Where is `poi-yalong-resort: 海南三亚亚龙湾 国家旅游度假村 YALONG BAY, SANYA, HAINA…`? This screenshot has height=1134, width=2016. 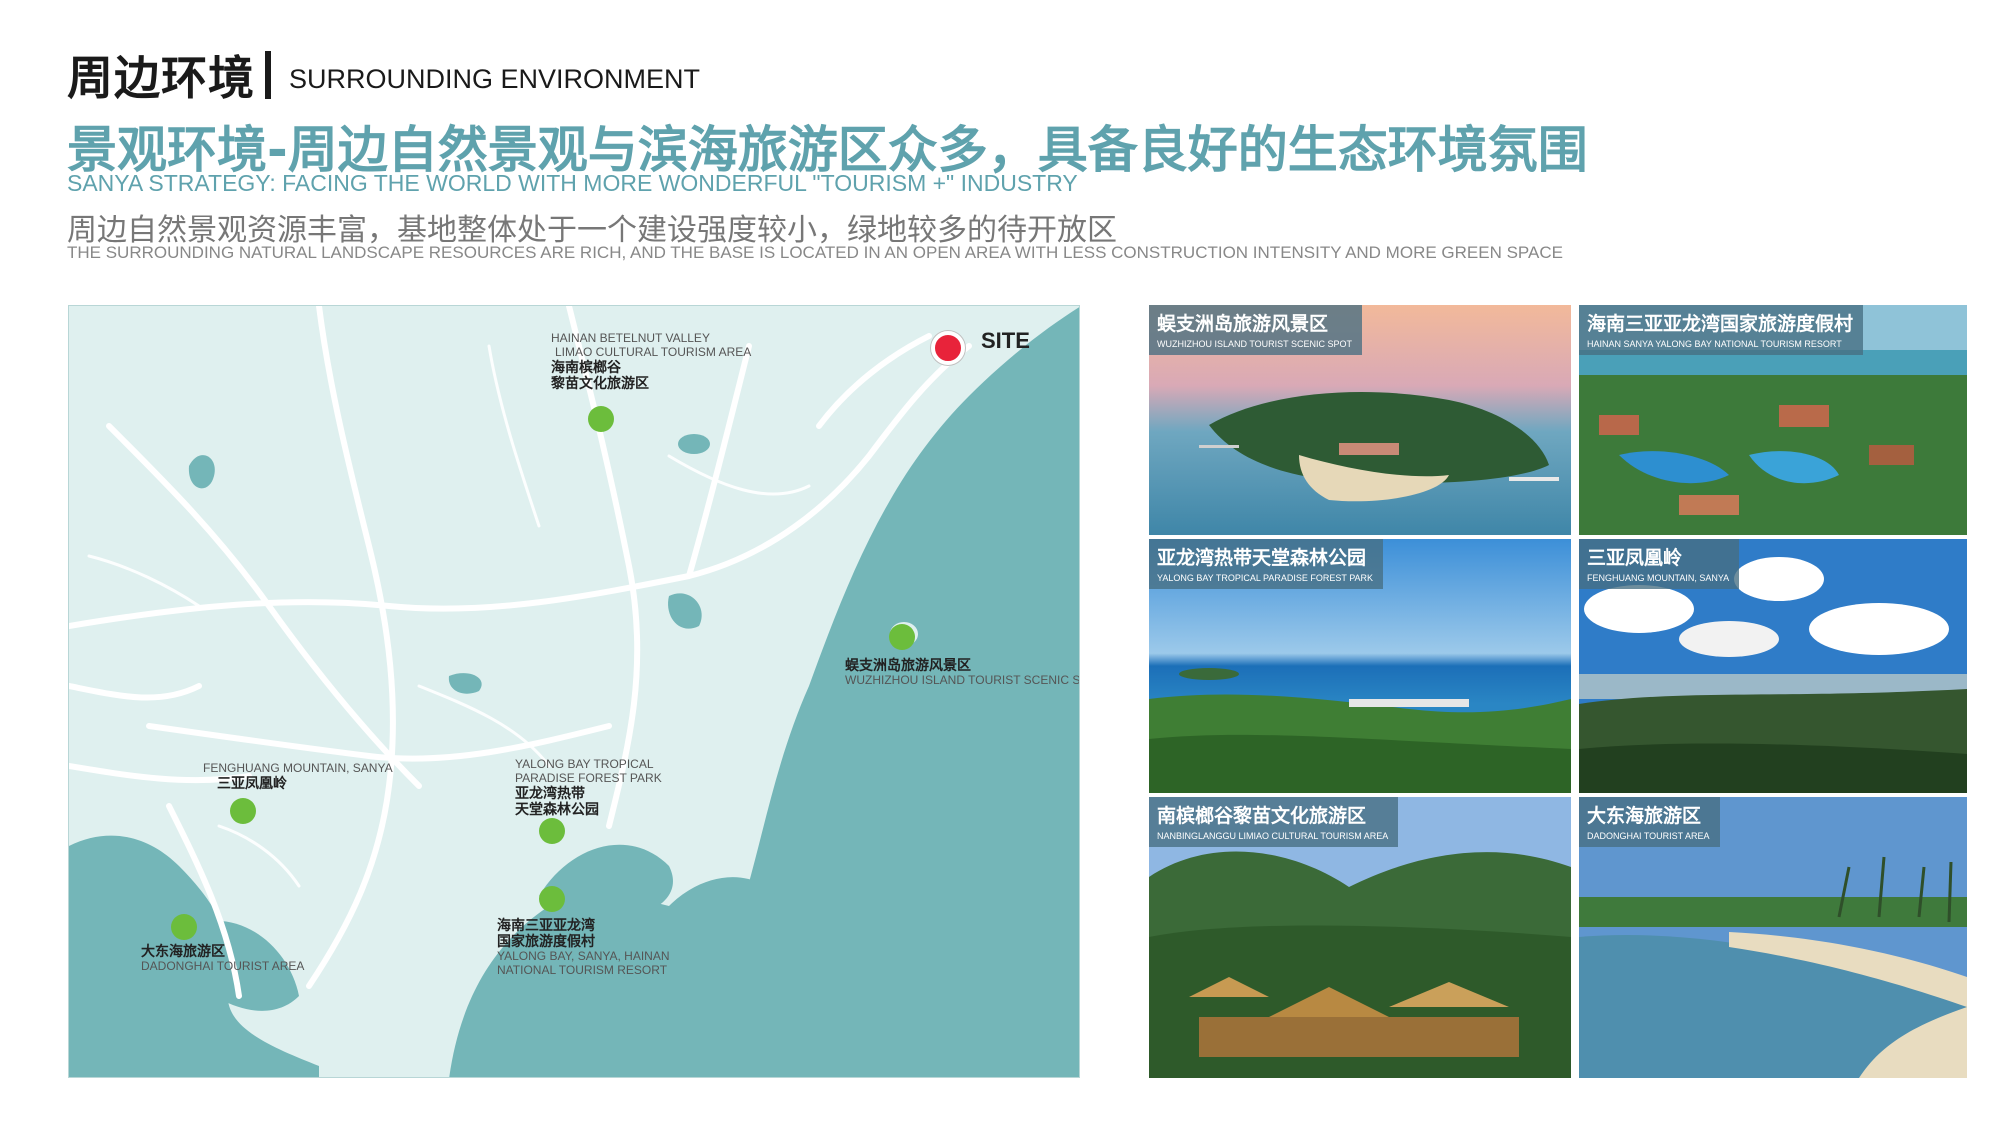
poi-yalong-resort: 海南三亚亚龙湾 国家旅游度假村 YALONG BAY, SANYA, HAINA… is located at coordinates (583, 947).